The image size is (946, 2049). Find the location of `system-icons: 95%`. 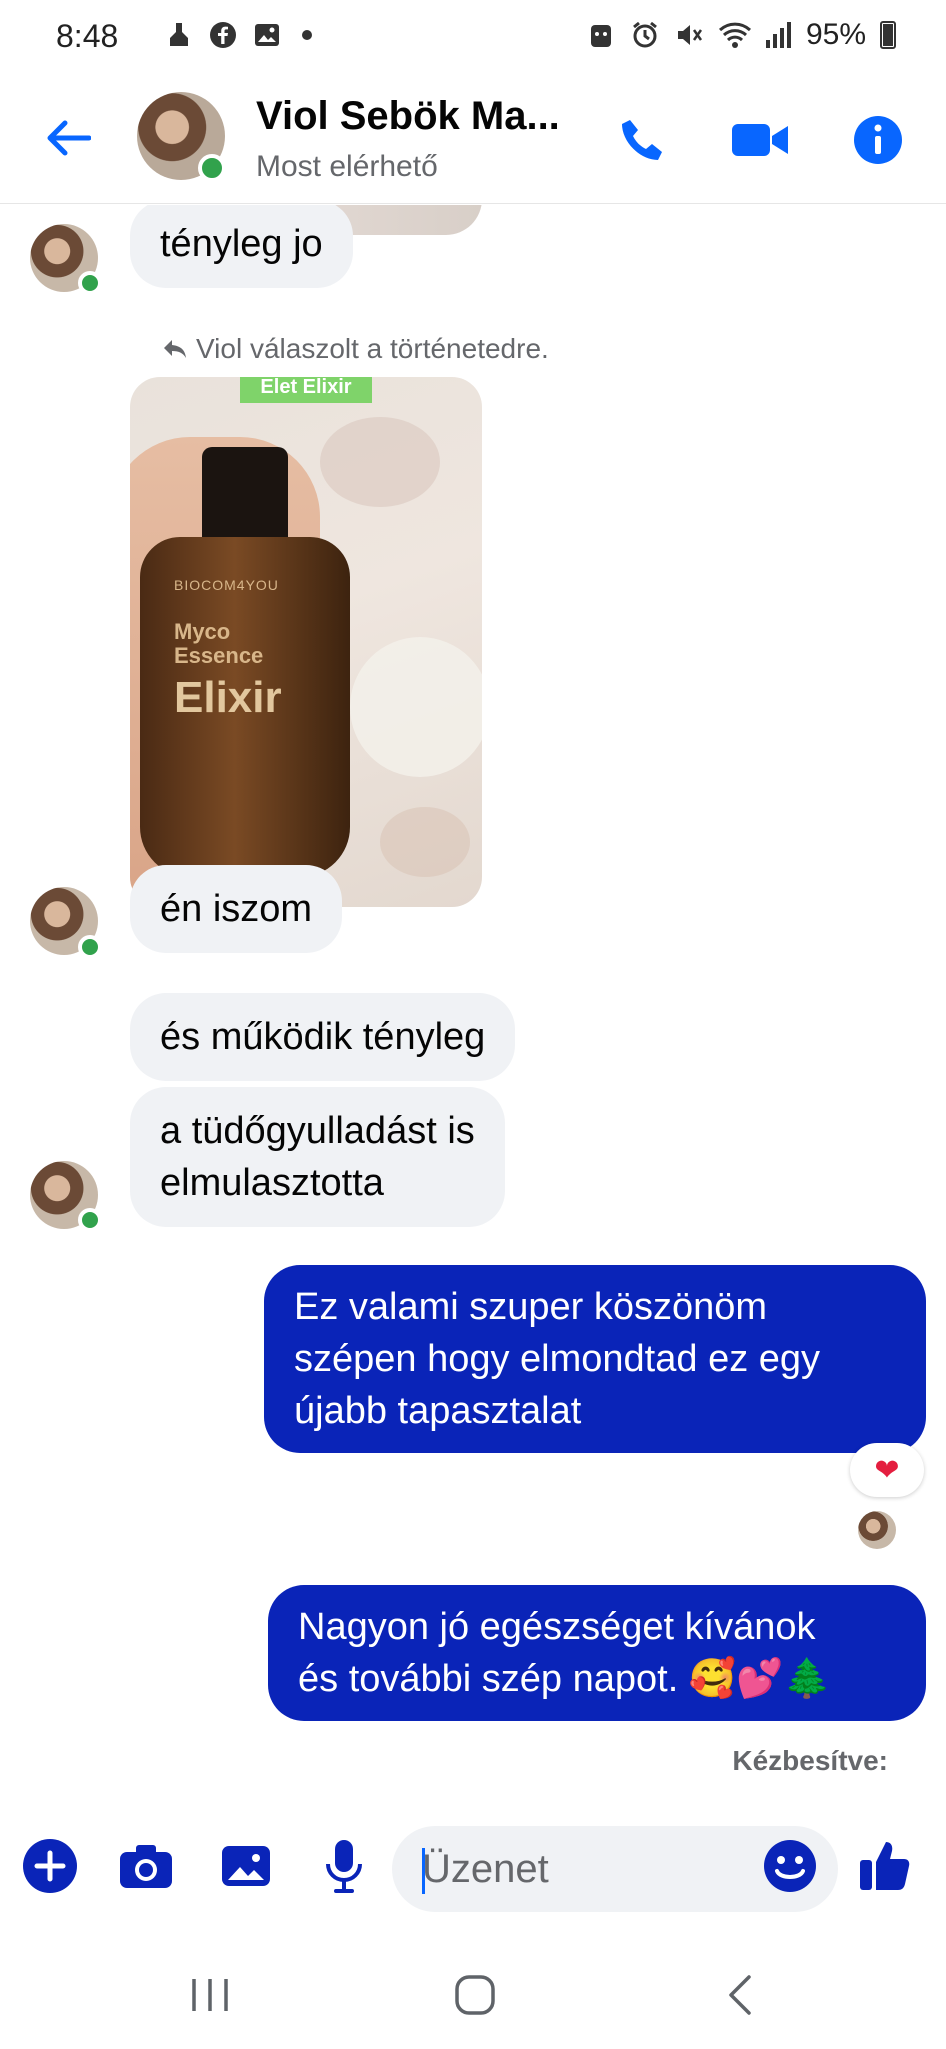

system-icons: 95% is located at coordinates (741, 35).